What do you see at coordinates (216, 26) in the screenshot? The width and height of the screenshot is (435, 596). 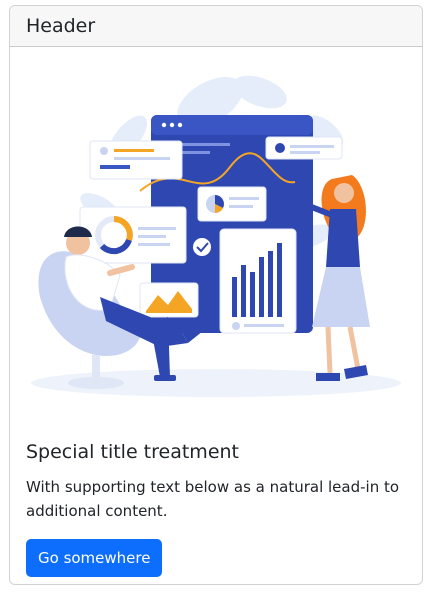 I see `card-header: Header` at bounding box center [216, 26].